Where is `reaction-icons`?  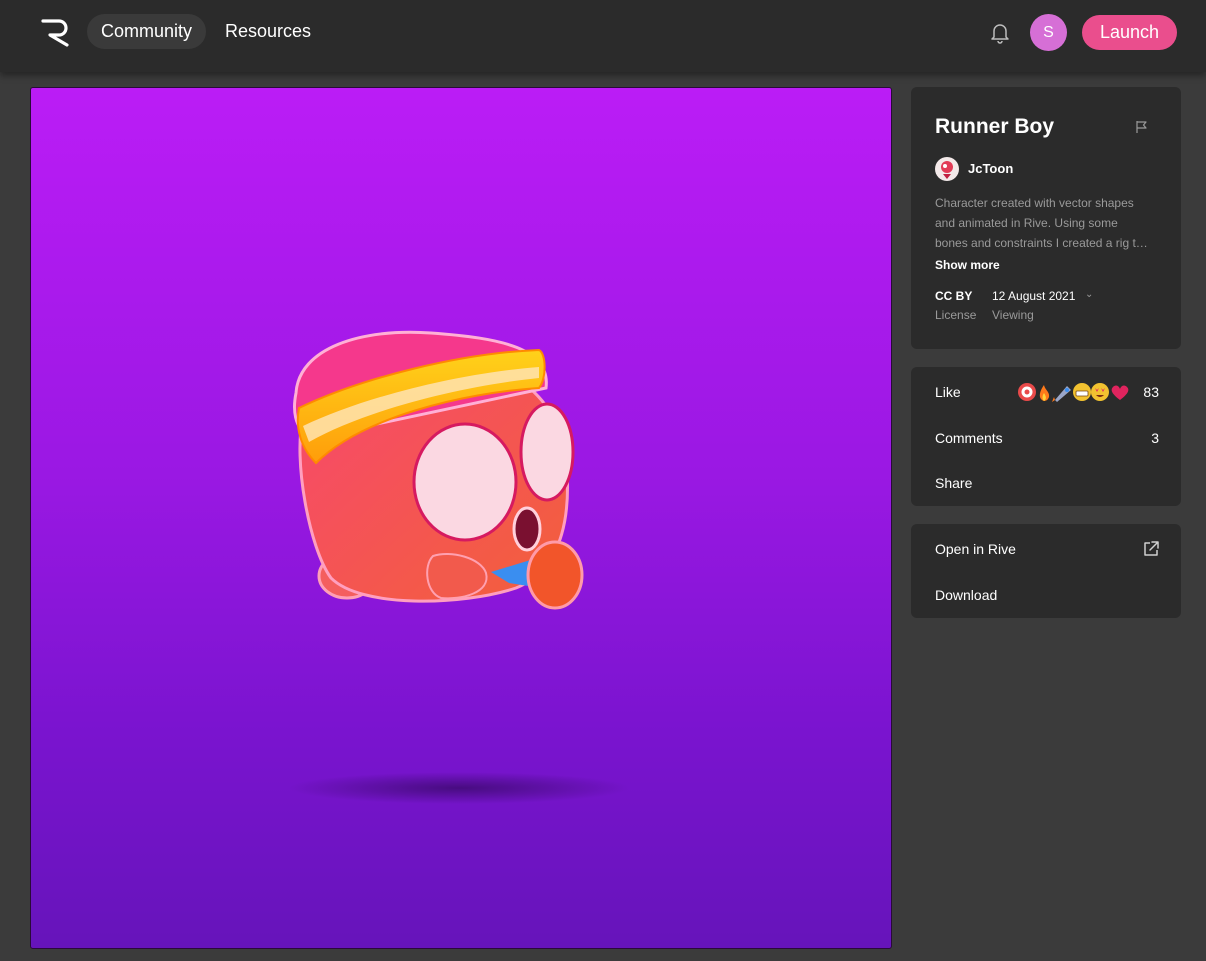 reaction-icons is located at coordinates (1074, 392).